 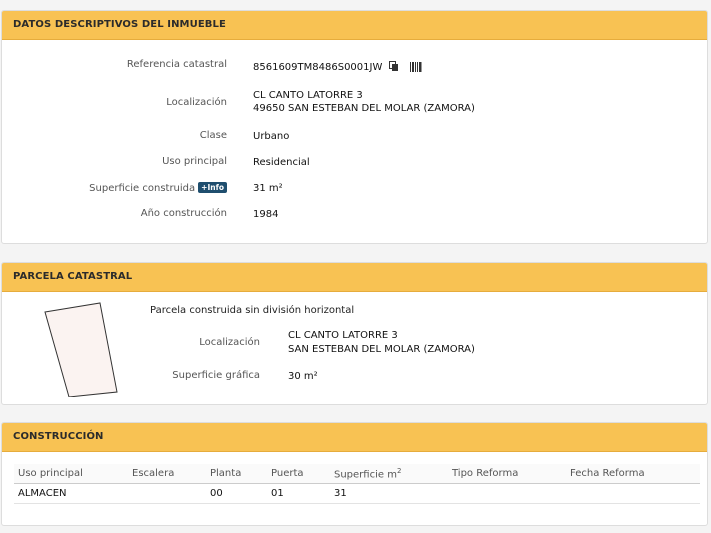 What do you see at coordinates (415, 69) in the screenshot?
I see `barcode-icon` at bounding box center [415, 69].